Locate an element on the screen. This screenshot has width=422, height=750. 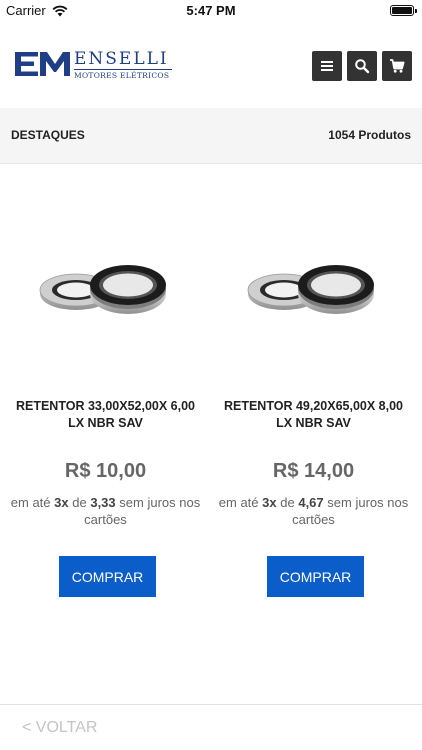
hamburger-icon is located at coordinates (327, 66).